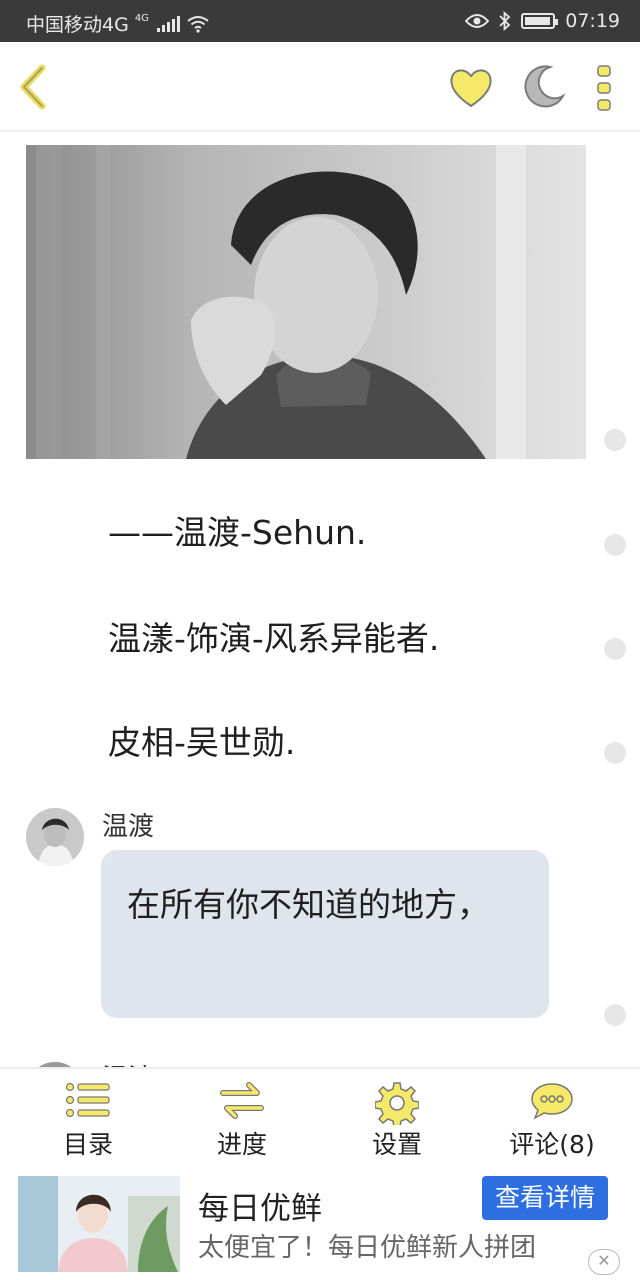  What do you see at coordinates (242, 1100) in the screenshot?
I see `progress-icon` at bounding box center [242, 1100].